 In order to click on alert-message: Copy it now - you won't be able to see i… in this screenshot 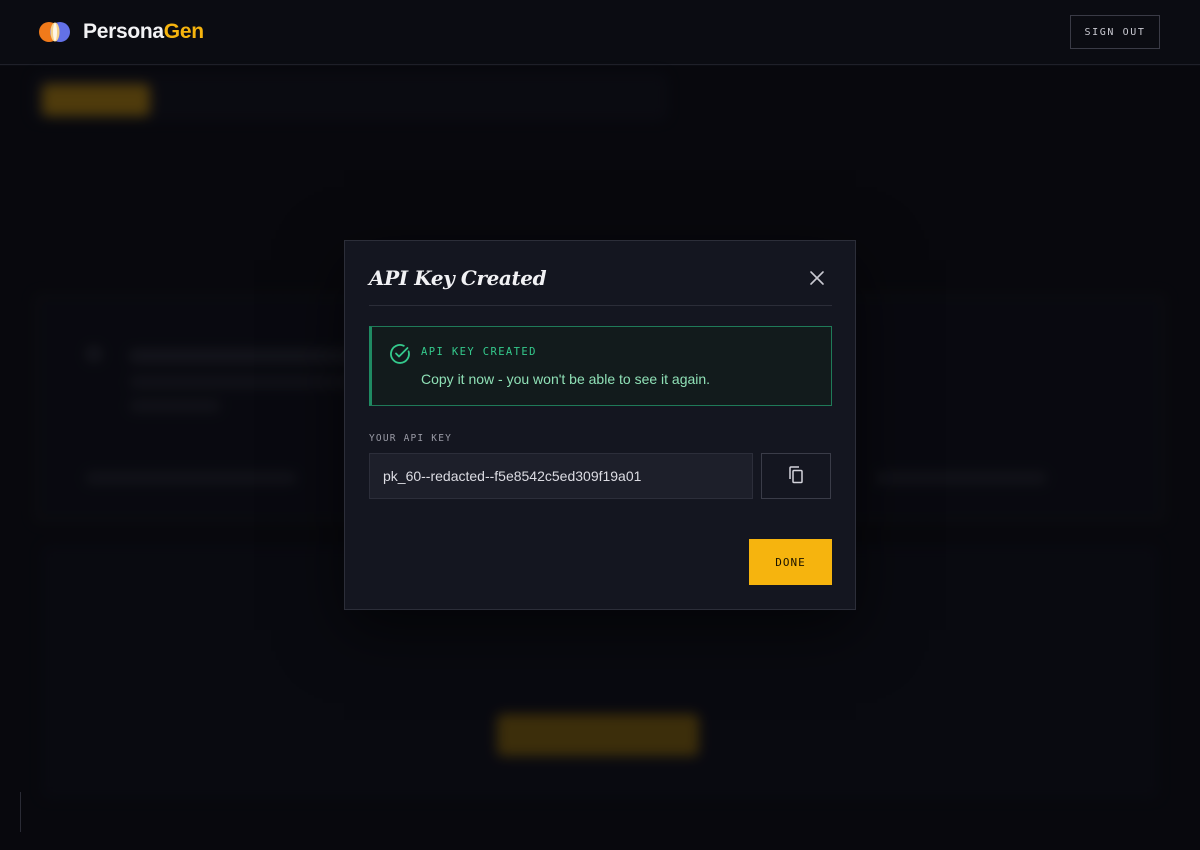, I will do `click(566, 379)`.